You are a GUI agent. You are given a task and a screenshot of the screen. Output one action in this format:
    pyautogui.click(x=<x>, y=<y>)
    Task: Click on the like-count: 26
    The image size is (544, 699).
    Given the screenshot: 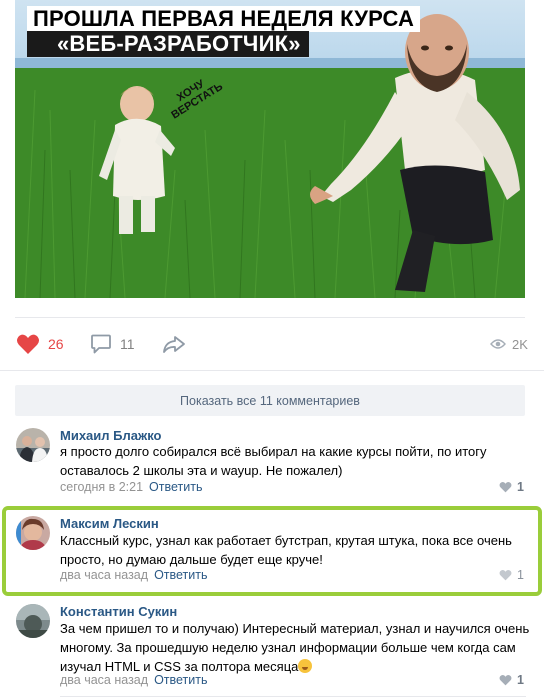 What is the action you would take?
    pyautogui.click(x=56, y=344)
    